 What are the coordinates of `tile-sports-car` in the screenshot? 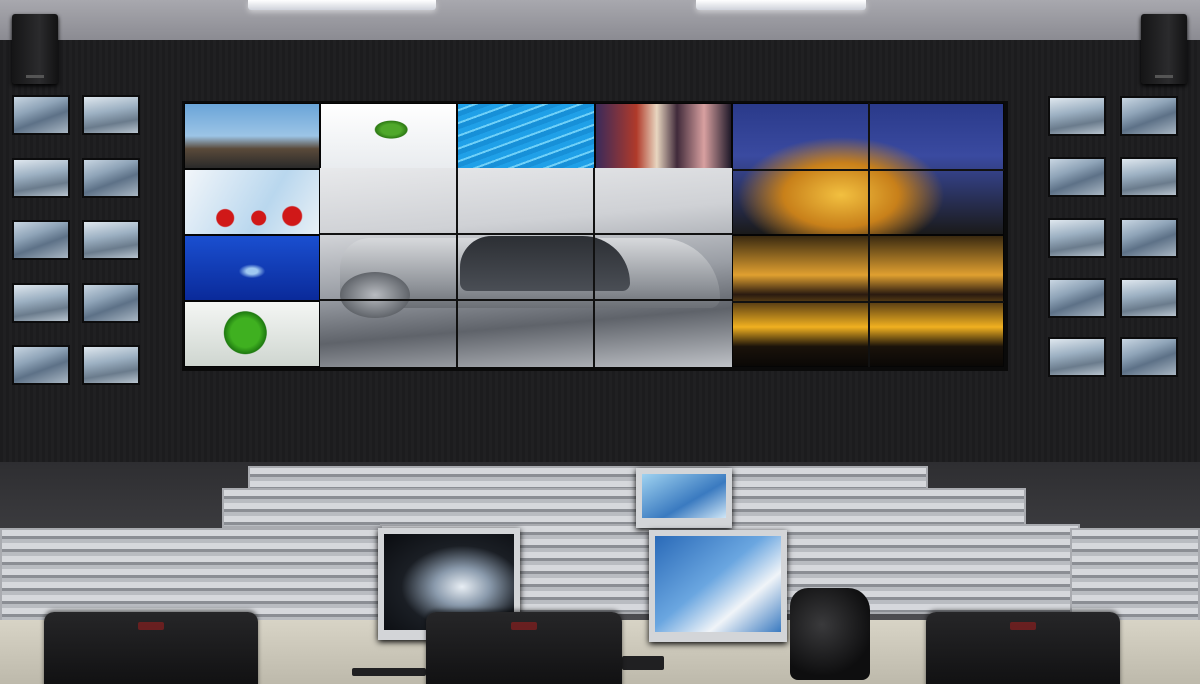 It's located at (526, 267).